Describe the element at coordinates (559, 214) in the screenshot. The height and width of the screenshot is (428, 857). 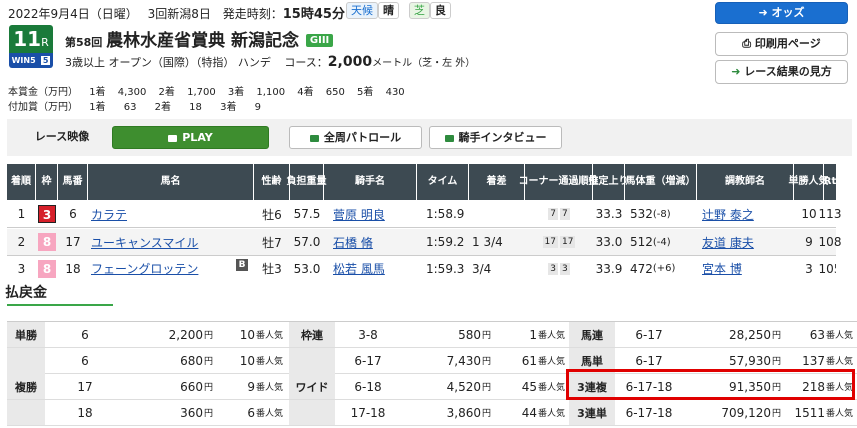
I see `corner-positions: 77` at that location.